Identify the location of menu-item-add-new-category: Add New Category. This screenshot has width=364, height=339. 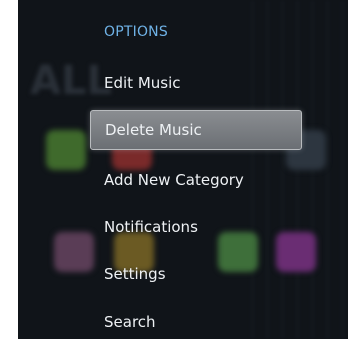
(196, 180).